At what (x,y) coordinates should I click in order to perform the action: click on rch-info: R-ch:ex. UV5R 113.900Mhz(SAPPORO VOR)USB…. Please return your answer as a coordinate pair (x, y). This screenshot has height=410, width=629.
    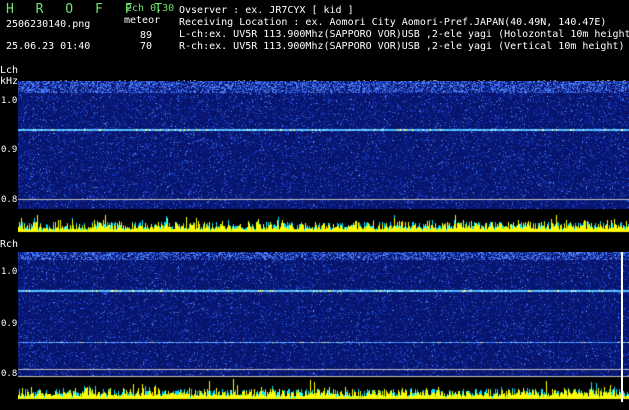
    Looking at the image, I should click on (402, 46).